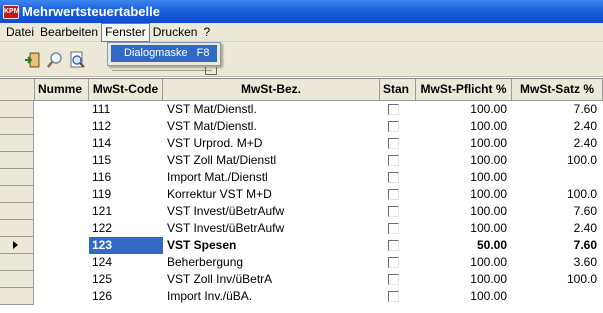  Describe the element at coordinates (126, 126) in the screenshot. I see `cell-mwst-code: 112` at that location.